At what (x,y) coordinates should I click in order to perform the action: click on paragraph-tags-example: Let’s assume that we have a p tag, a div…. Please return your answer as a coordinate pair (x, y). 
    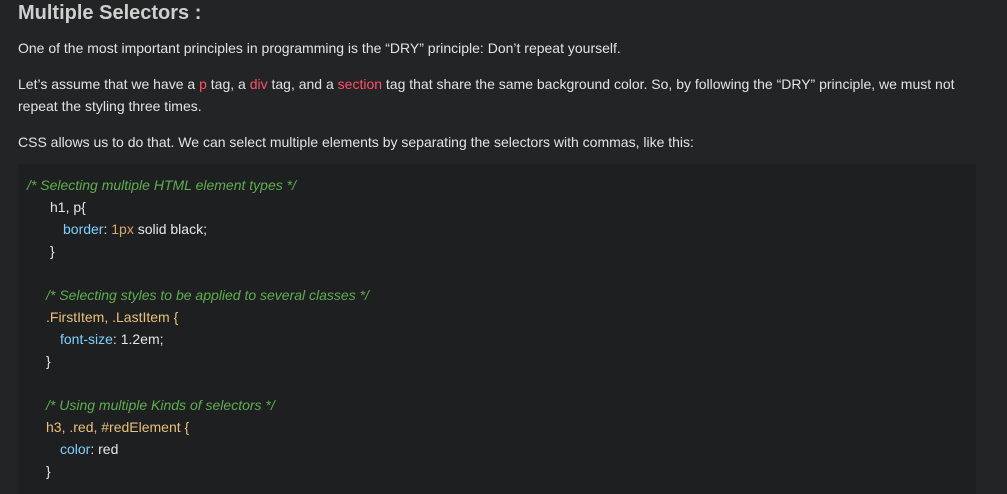
    Looking at the image, I should click on (498, 95).